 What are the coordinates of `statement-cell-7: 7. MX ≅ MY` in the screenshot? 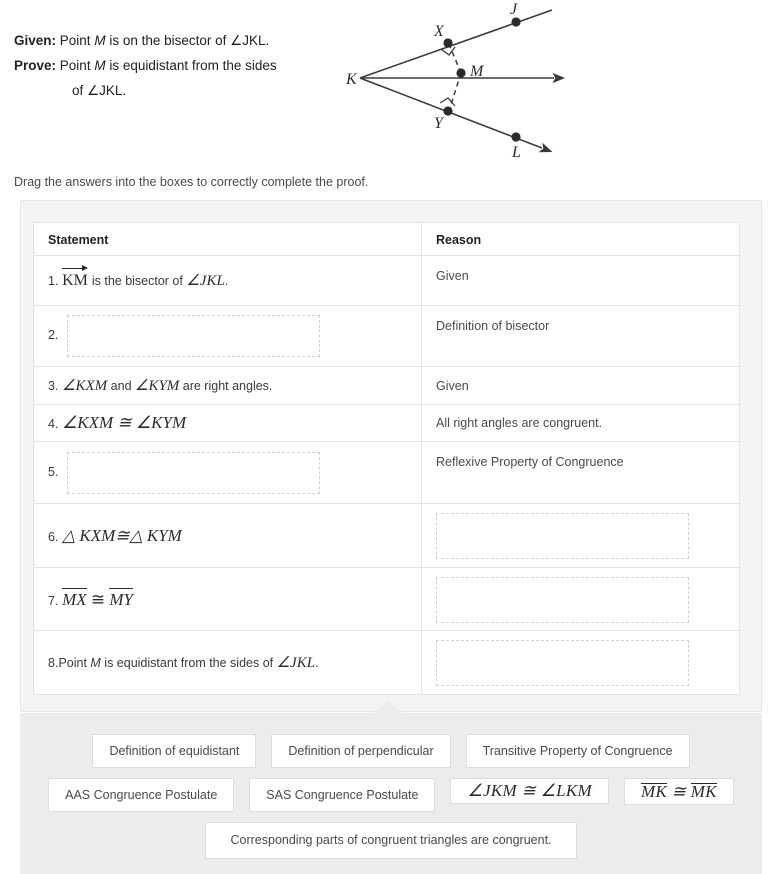 It's located at (227, 599).